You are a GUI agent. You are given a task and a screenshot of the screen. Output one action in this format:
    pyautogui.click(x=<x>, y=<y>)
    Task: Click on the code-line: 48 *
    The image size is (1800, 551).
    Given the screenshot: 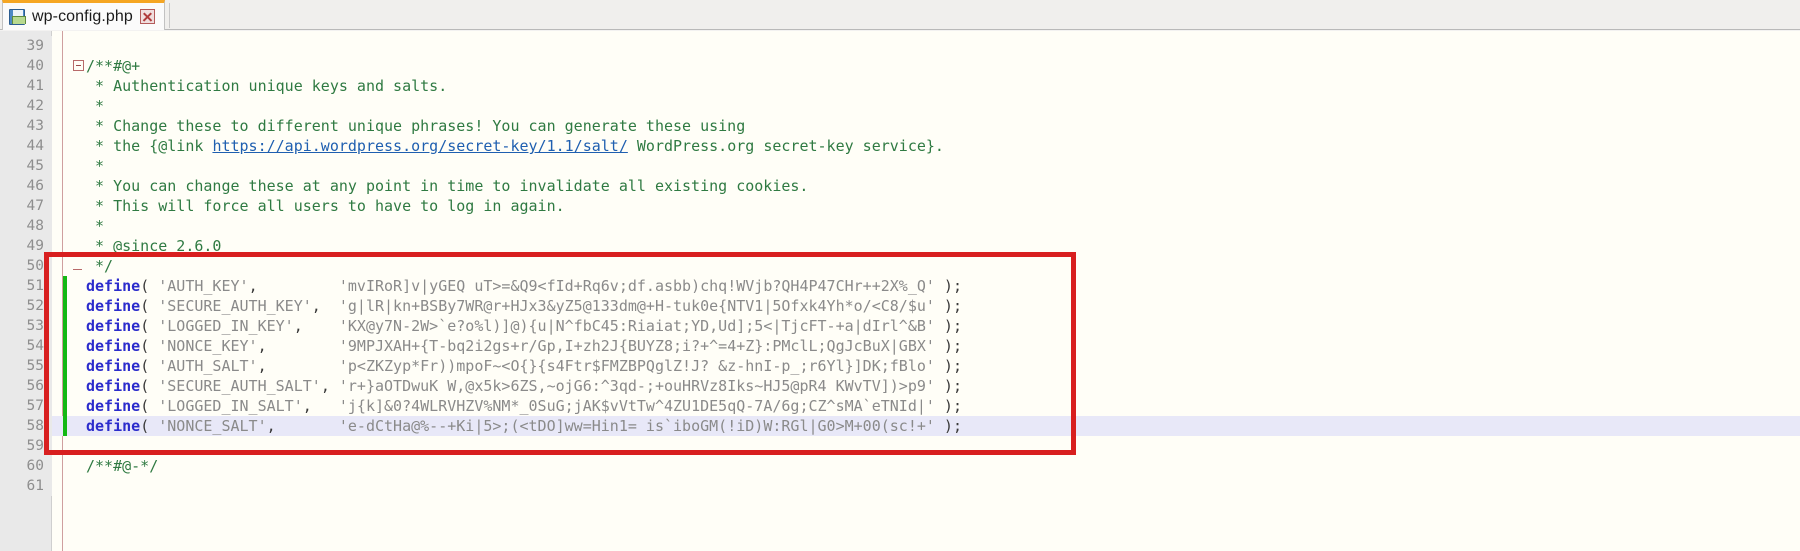 What is the action you would take?
    pyautogui.click(x=900, y=226)
    